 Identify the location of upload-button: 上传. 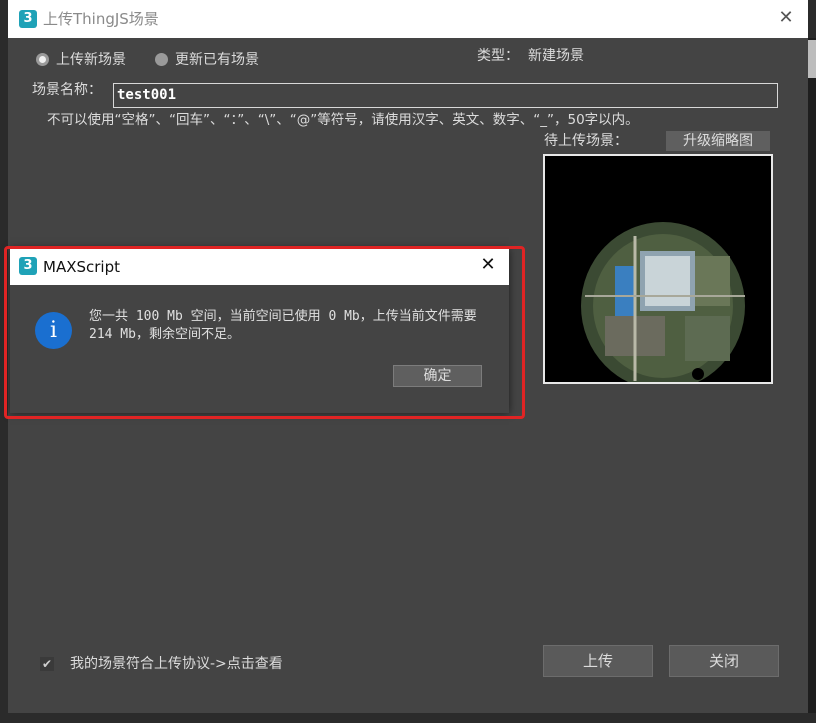
(598, 661).